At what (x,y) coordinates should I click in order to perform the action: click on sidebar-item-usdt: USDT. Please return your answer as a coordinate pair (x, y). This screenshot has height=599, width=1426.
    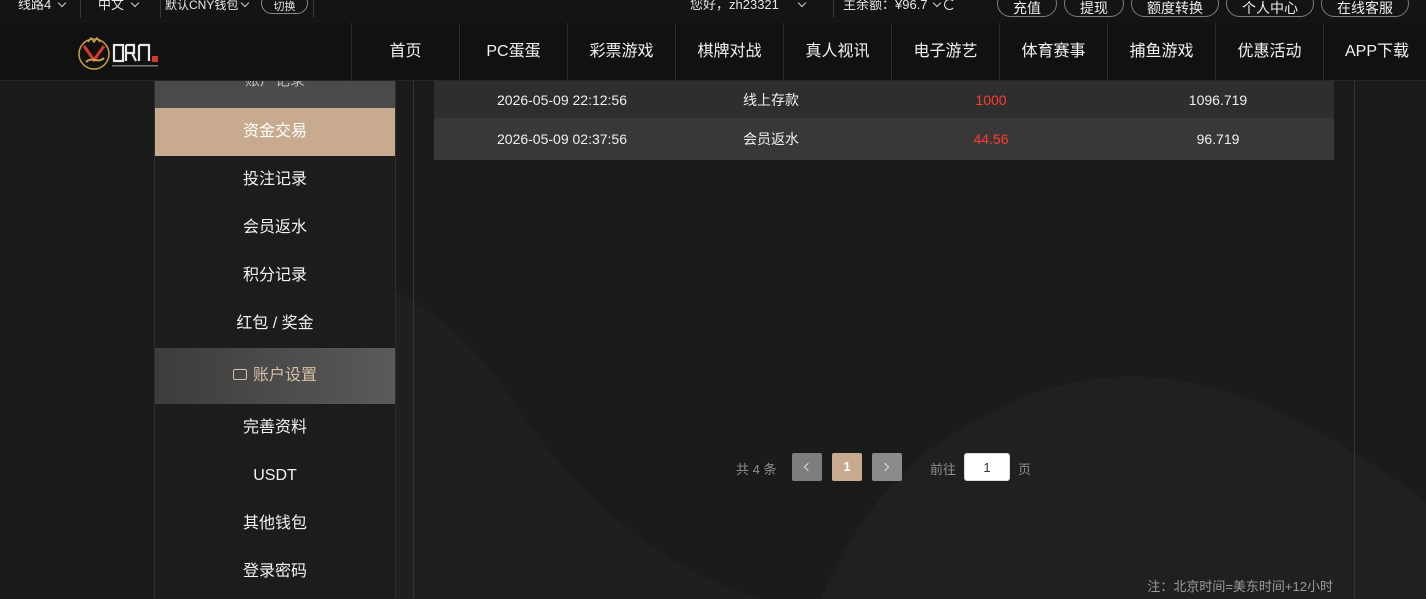
    Looking at the image, I should click on (275, 476).